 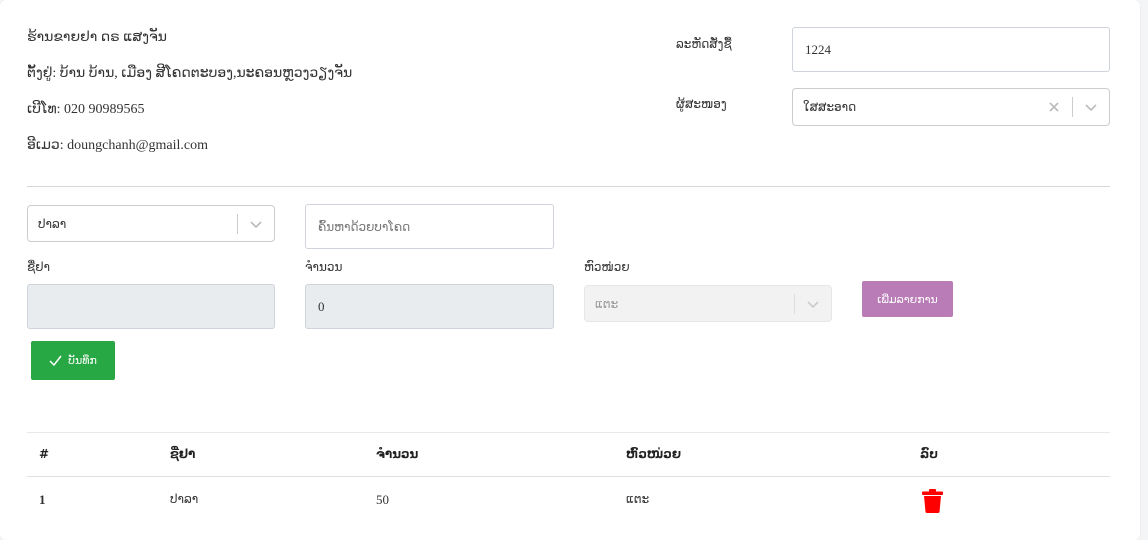 What do you see at coordinates (607, 303) in the screenshot?
I see `unit-value: ແຕະ` at bounding box center [607, 303].